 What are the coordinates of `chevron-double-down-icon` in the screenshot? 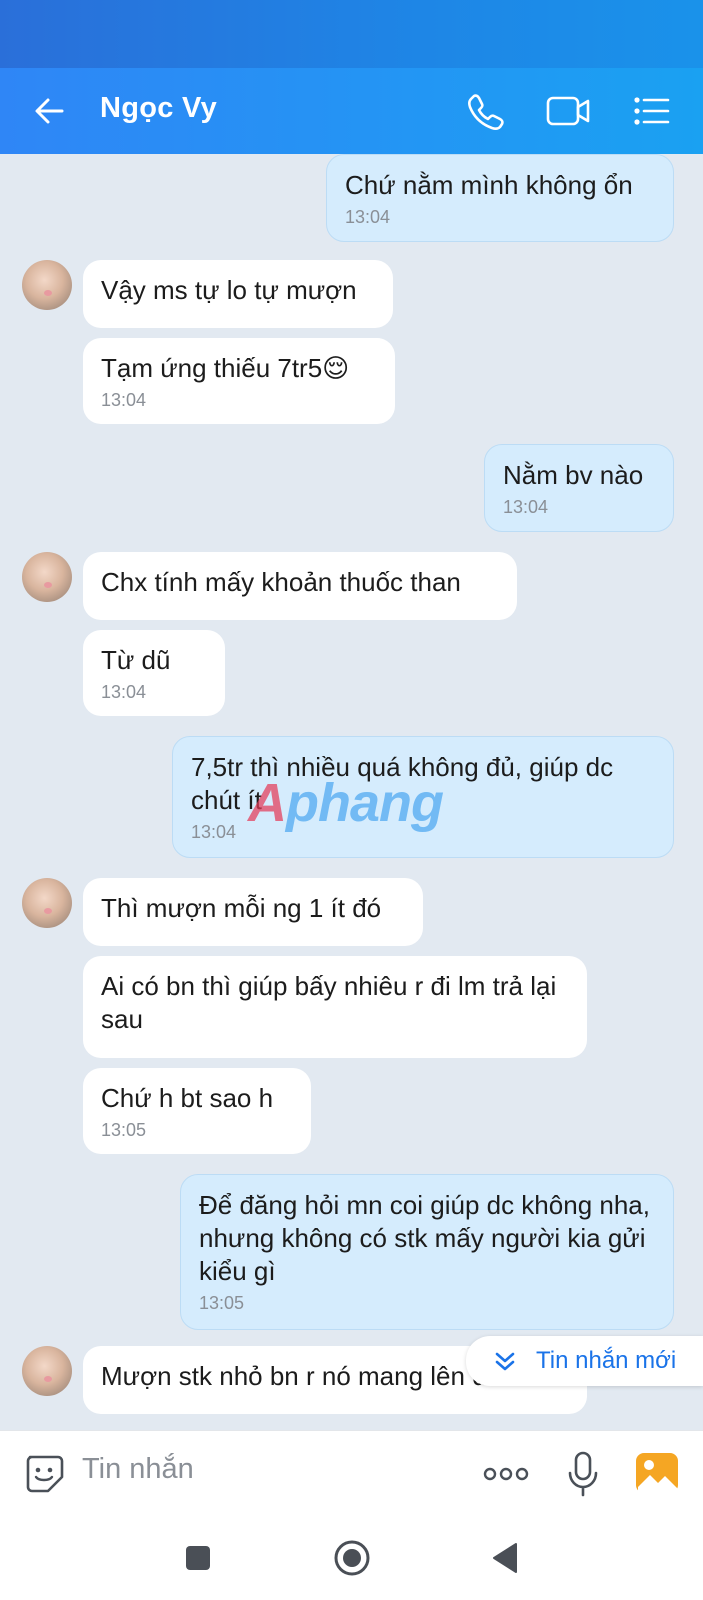 It's located at (505, 1361).